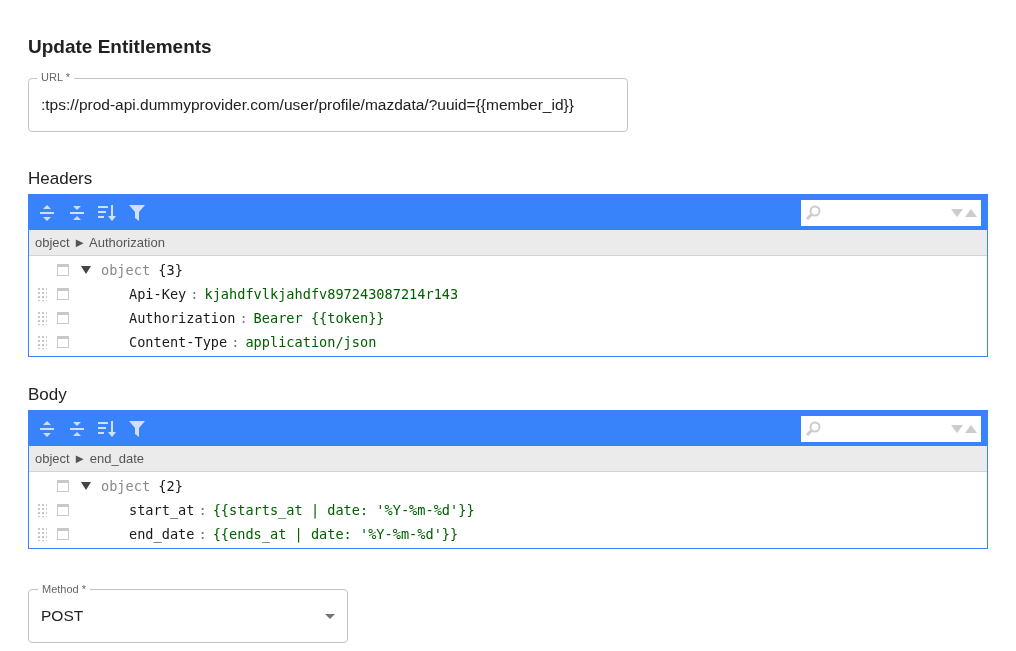 This screenshot has height=651, width=1016. What do you see at coordinates (120, 47) in the screenshot?
I see `page-title: Update Entitlements` at bounding box center [120, 47].